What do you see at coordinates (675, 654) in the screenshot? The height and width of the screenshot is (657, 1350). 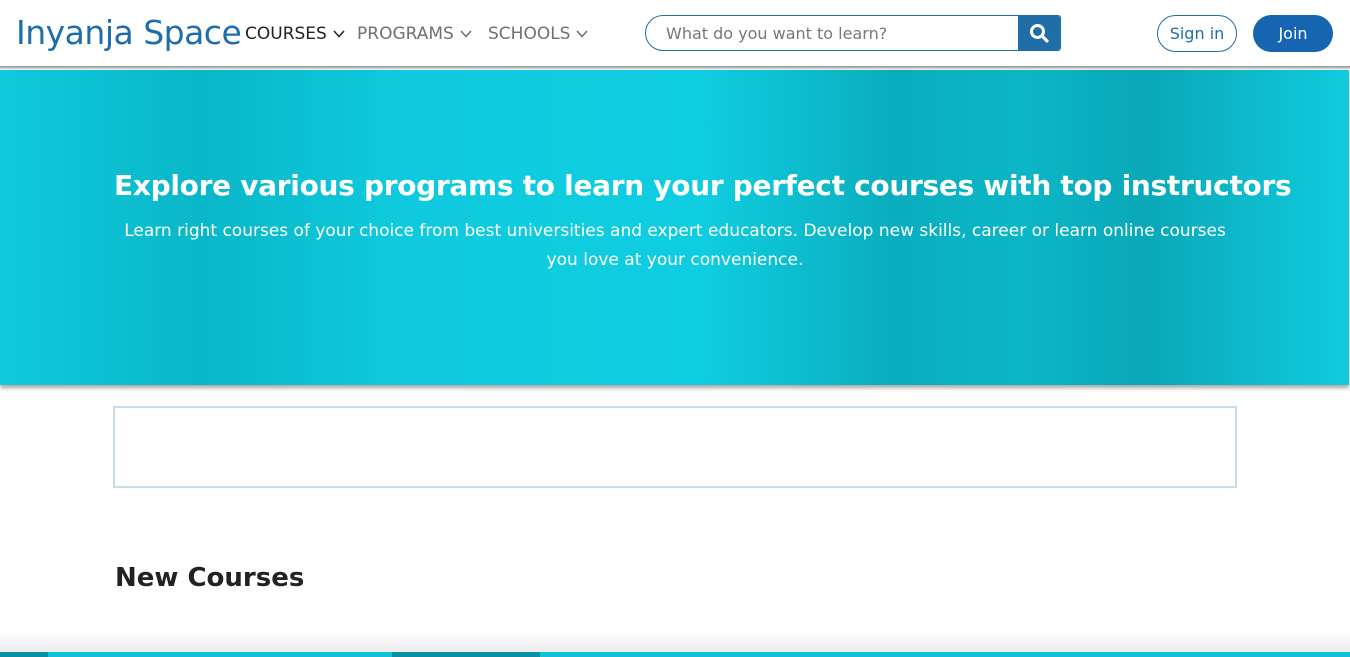 I see `course-cards-edge` at bounding box center [675, 654].